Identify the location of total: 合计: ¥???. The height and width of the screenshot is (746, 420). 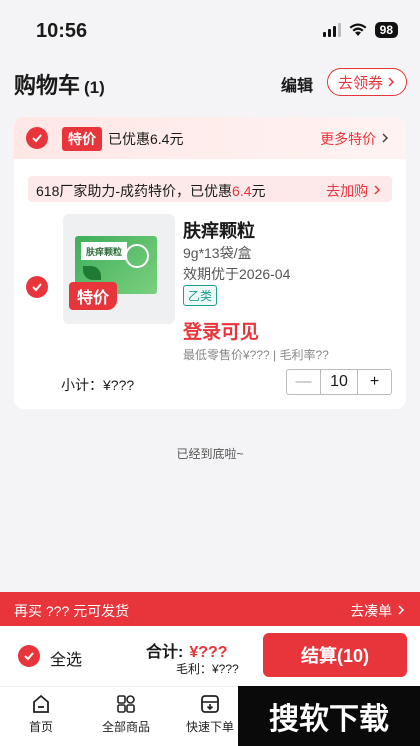
(187, 650).